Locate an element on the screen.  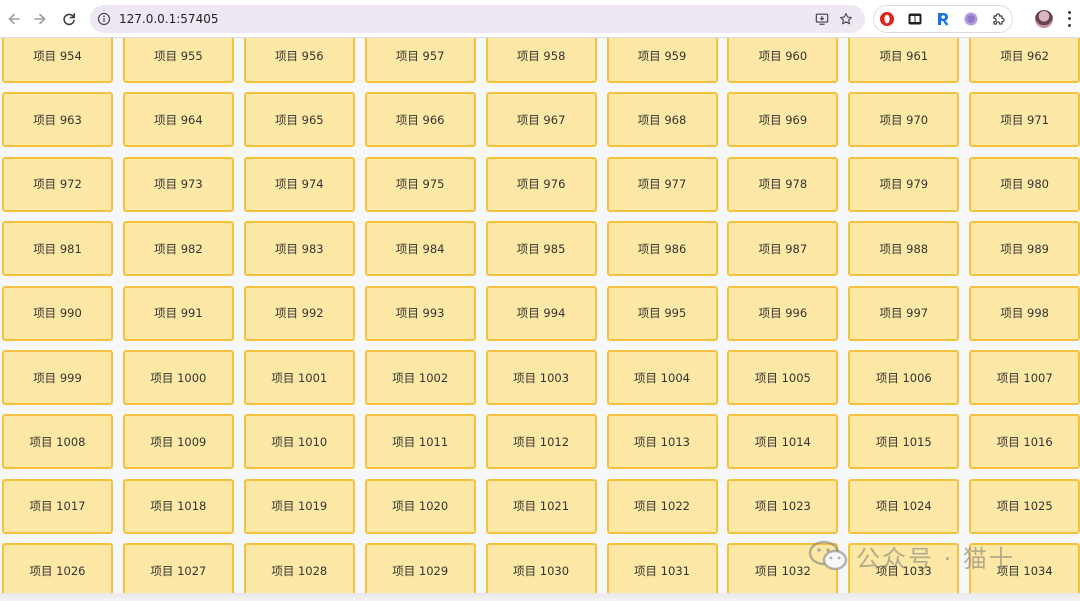
item-card: 项目 977 is located at coordinates (662, 184).